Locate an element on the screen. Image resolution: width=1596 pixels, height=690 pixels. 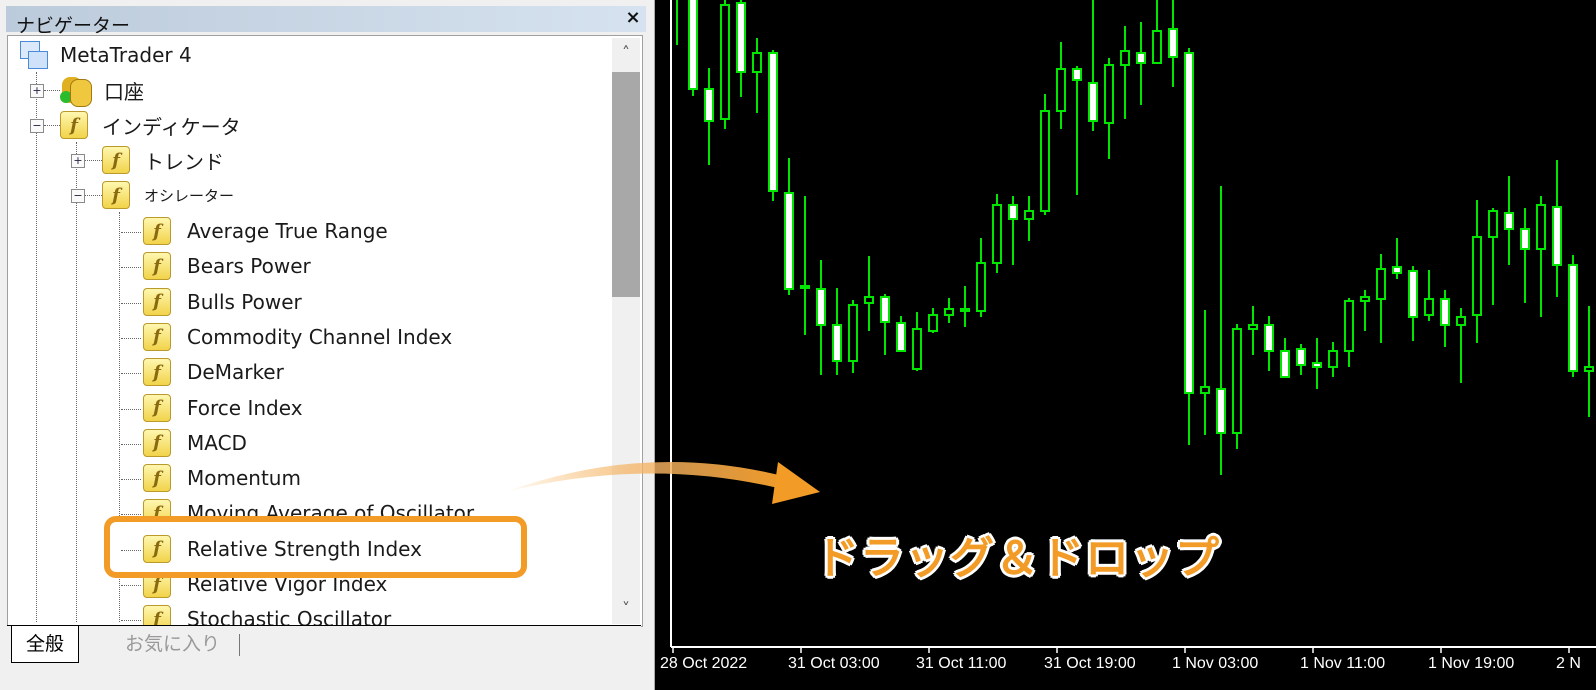
scroll-up-button: ˄ is located at coordinates (626, 53).